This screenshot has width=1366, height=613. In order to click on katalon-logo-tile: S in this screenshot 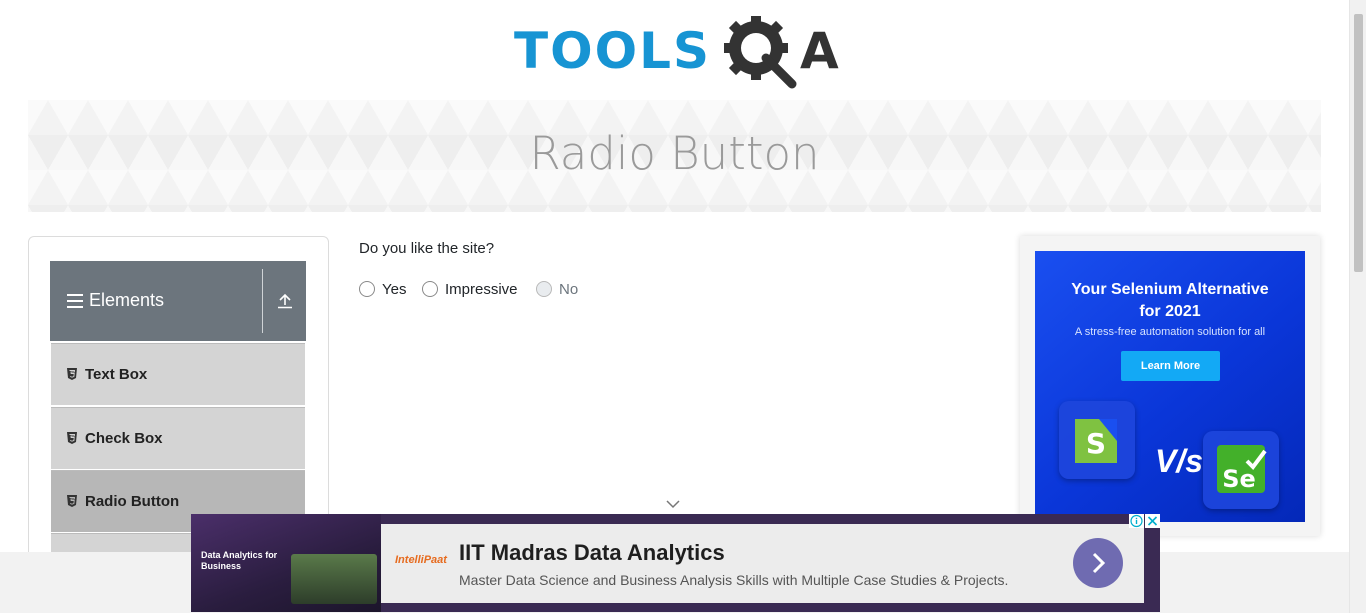, I will do `click(1097, 440)`.